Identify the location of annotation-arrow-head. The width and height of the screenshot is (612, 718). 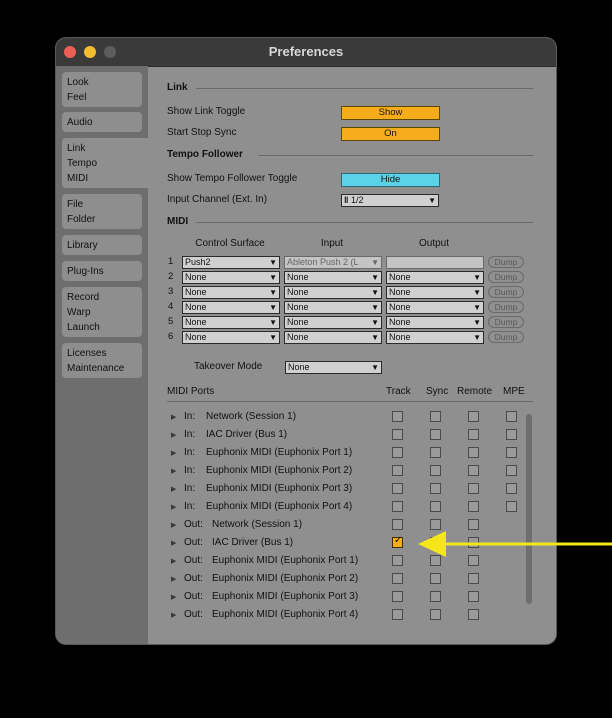
(432, 544).